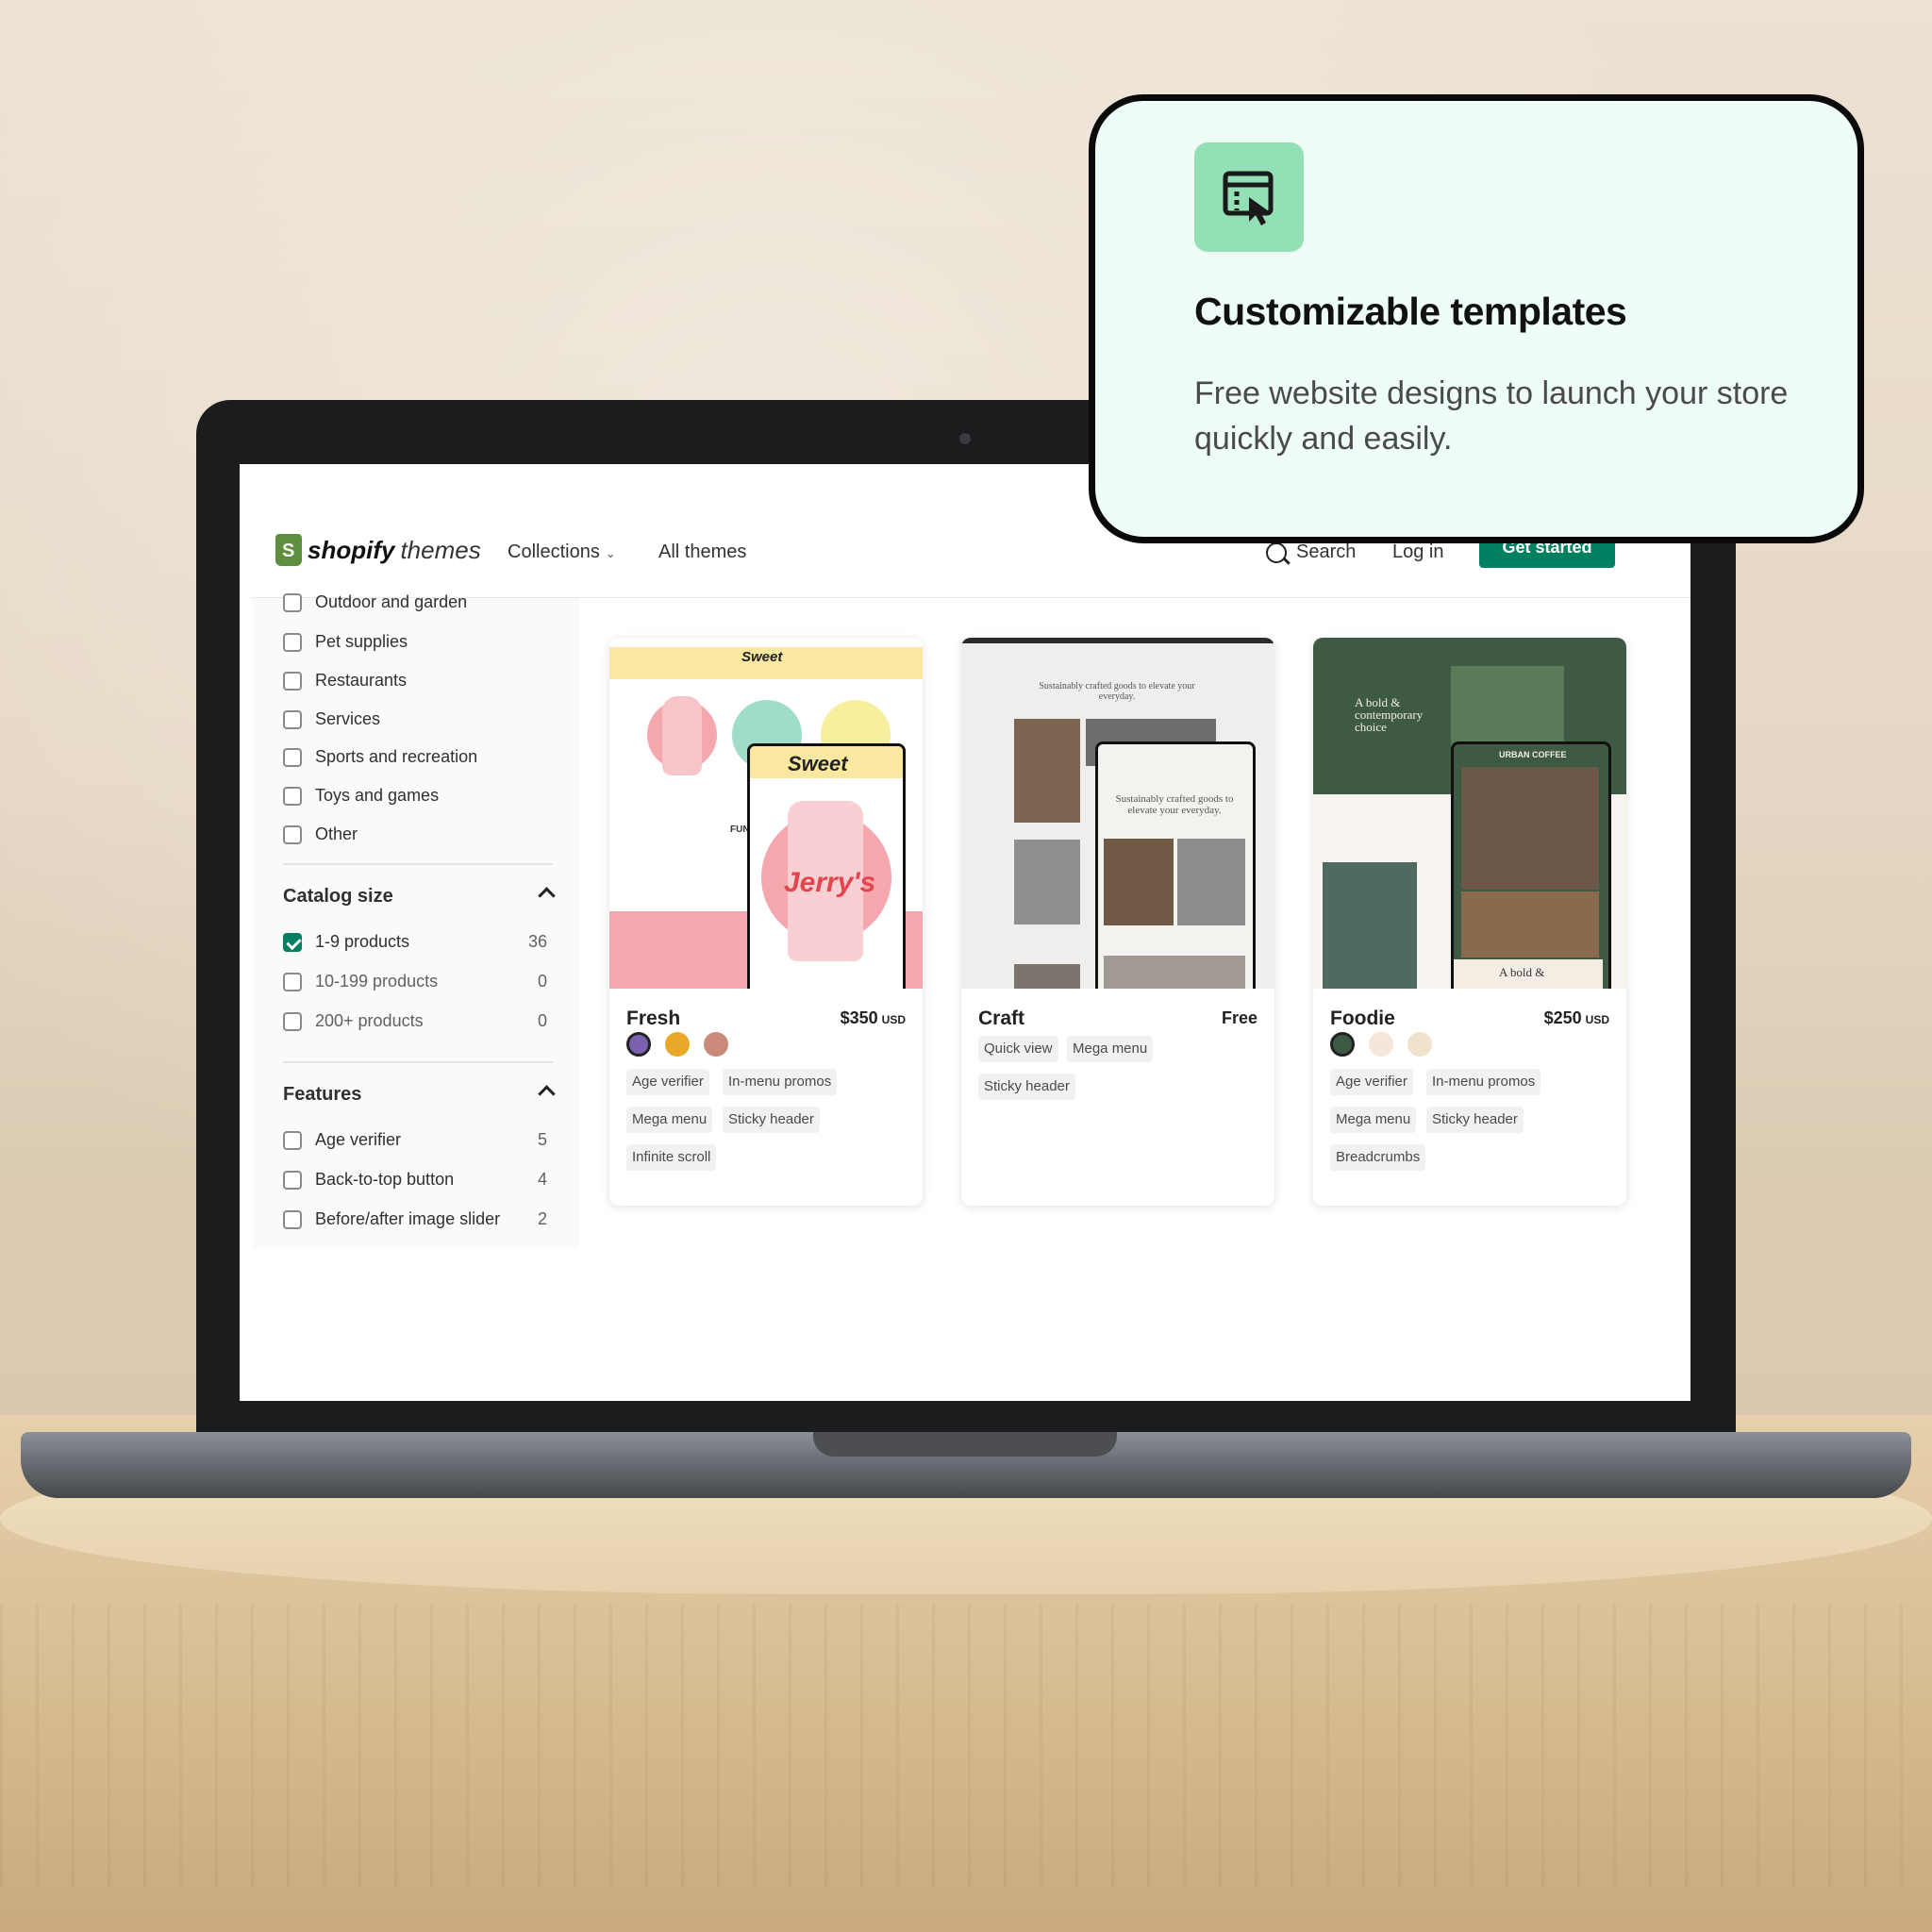  I want to click on theme-price: Free, so click(1239, 1018).